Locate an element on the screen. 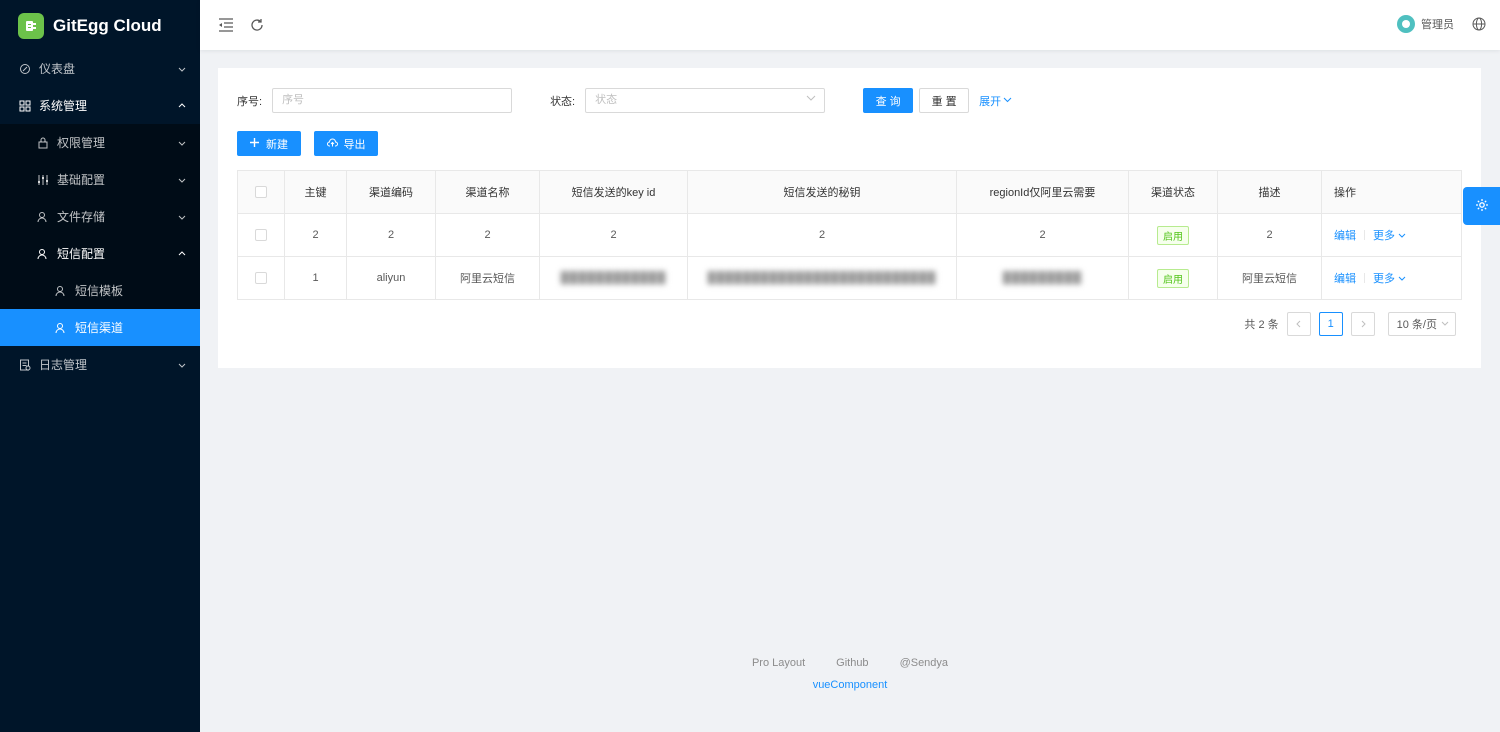 This screenshot has height=732, width=1500. reload-icon is located at coordinates (257, 25).